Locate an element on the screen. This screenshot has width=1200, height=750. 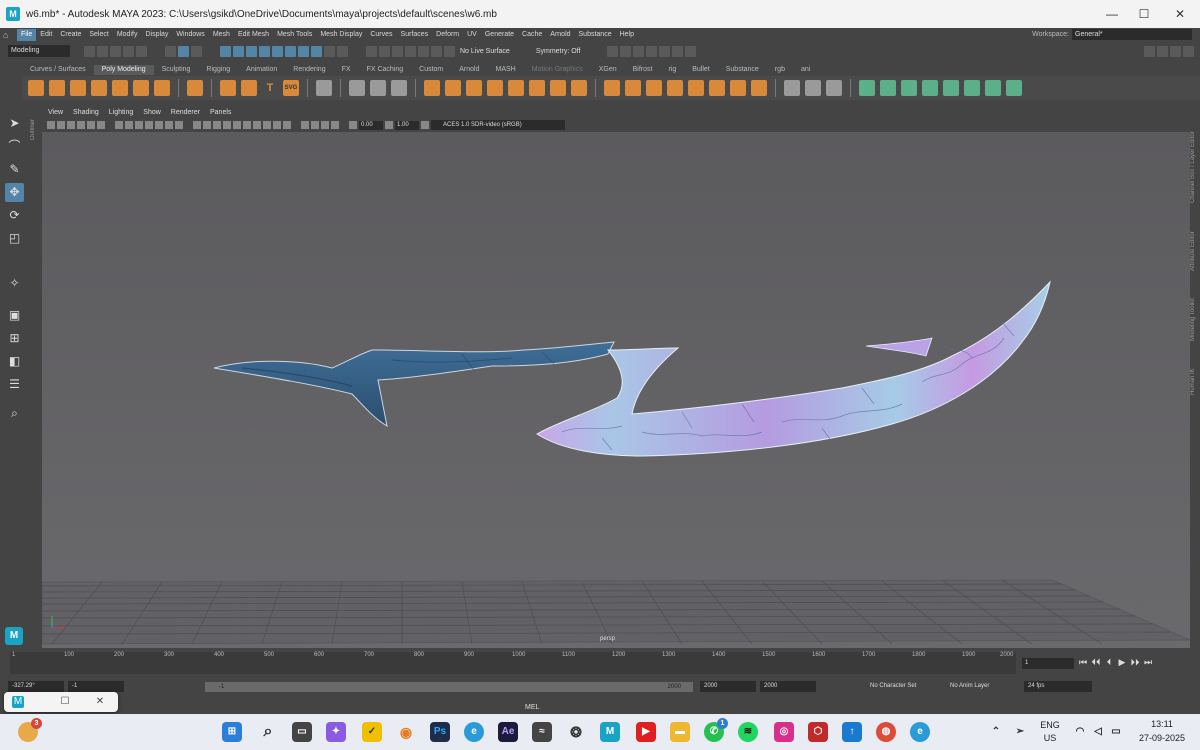
wireframe-icon is located at coordinates (197, 125).